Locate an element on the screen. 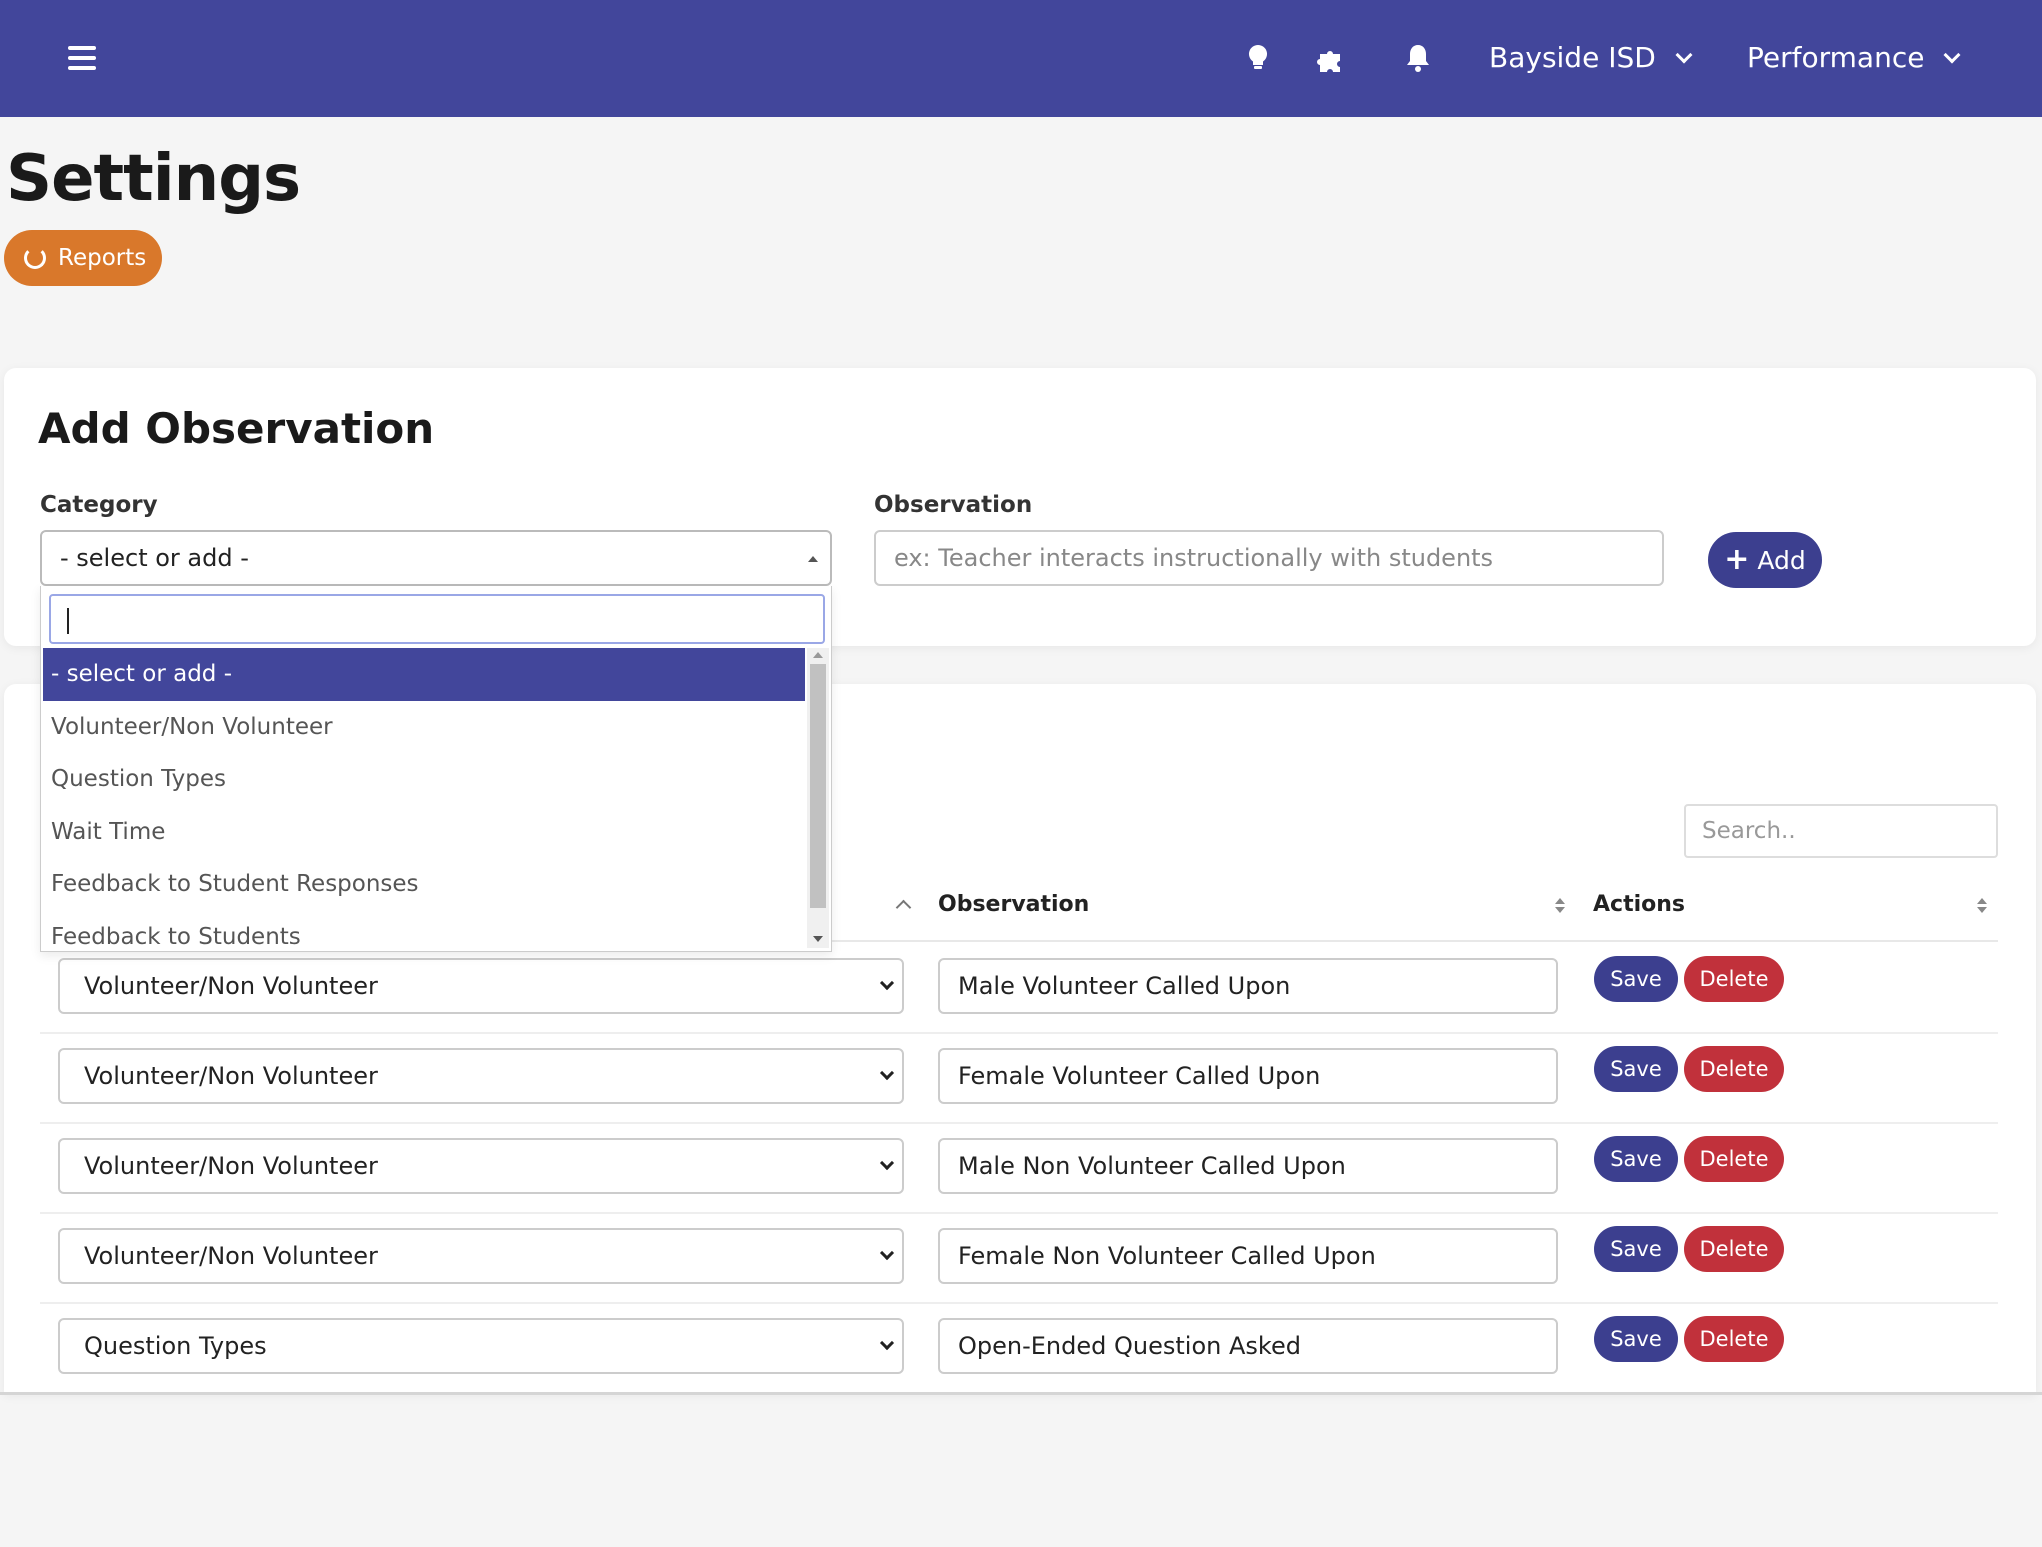 This screenshot has width=2042, height=1547. caret-up-icon is located at coordinates (813, 559).